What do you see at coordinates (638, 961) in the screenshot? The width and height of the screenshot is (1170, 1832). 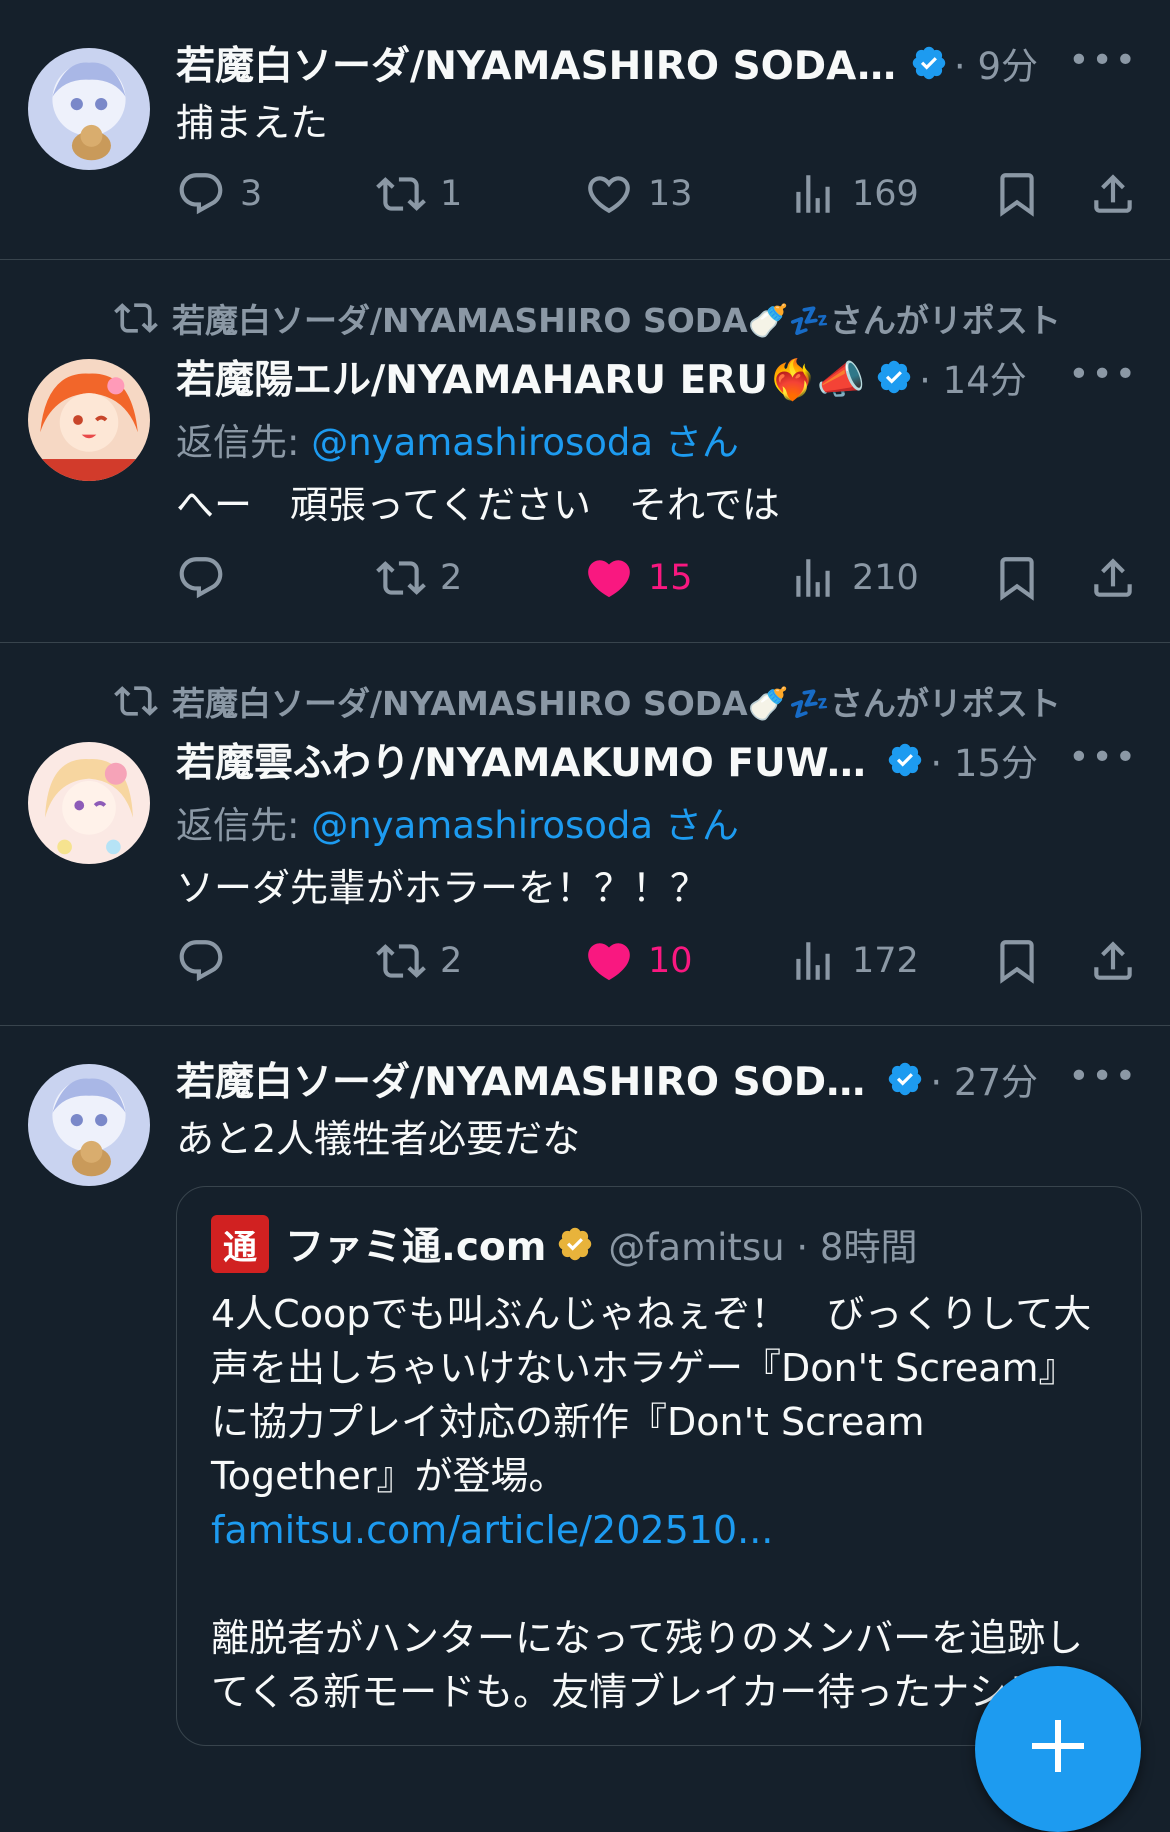 I see `like-button: 10` at bounding box center [638, 961].